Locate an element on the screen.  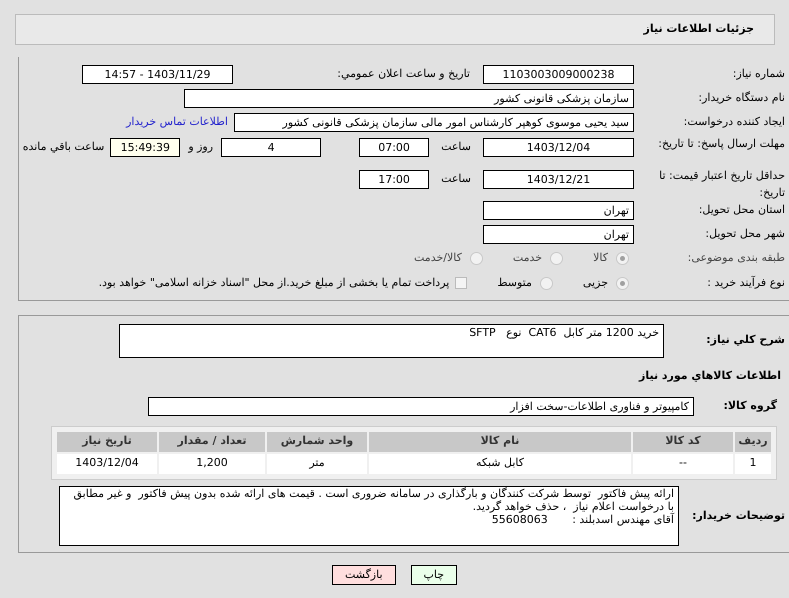
column-header: ردیف is located at coordinates (753, 442).